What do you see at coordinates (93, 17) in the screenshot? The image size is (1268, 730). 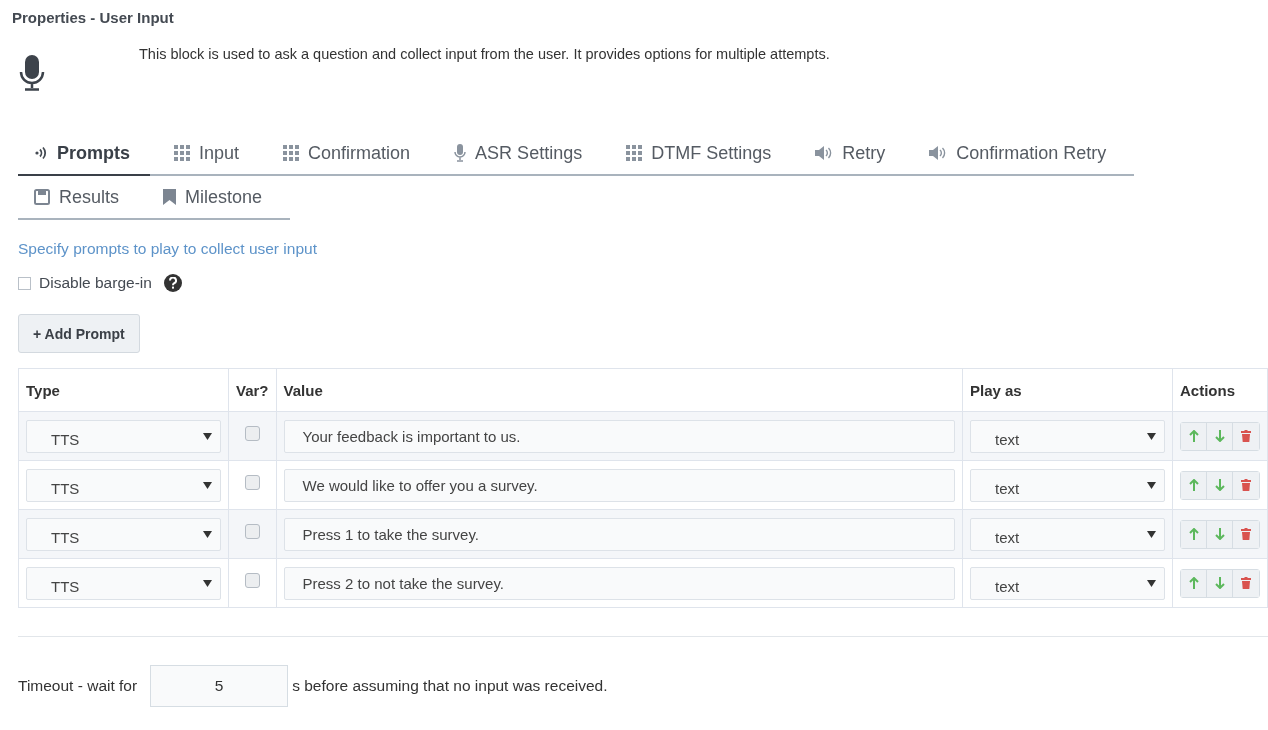 I see `panel-title: Properties - User Input` at bounding box center [93, 17].